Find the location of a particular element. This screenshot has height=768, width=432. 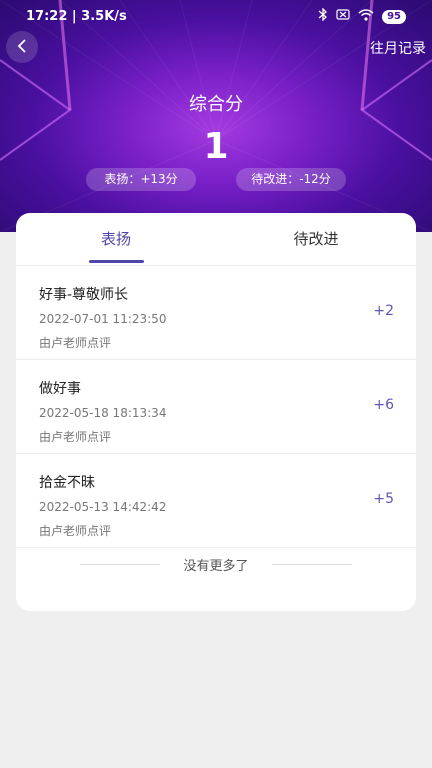

battery-icon: 95 is located at coordinates (394, 16).